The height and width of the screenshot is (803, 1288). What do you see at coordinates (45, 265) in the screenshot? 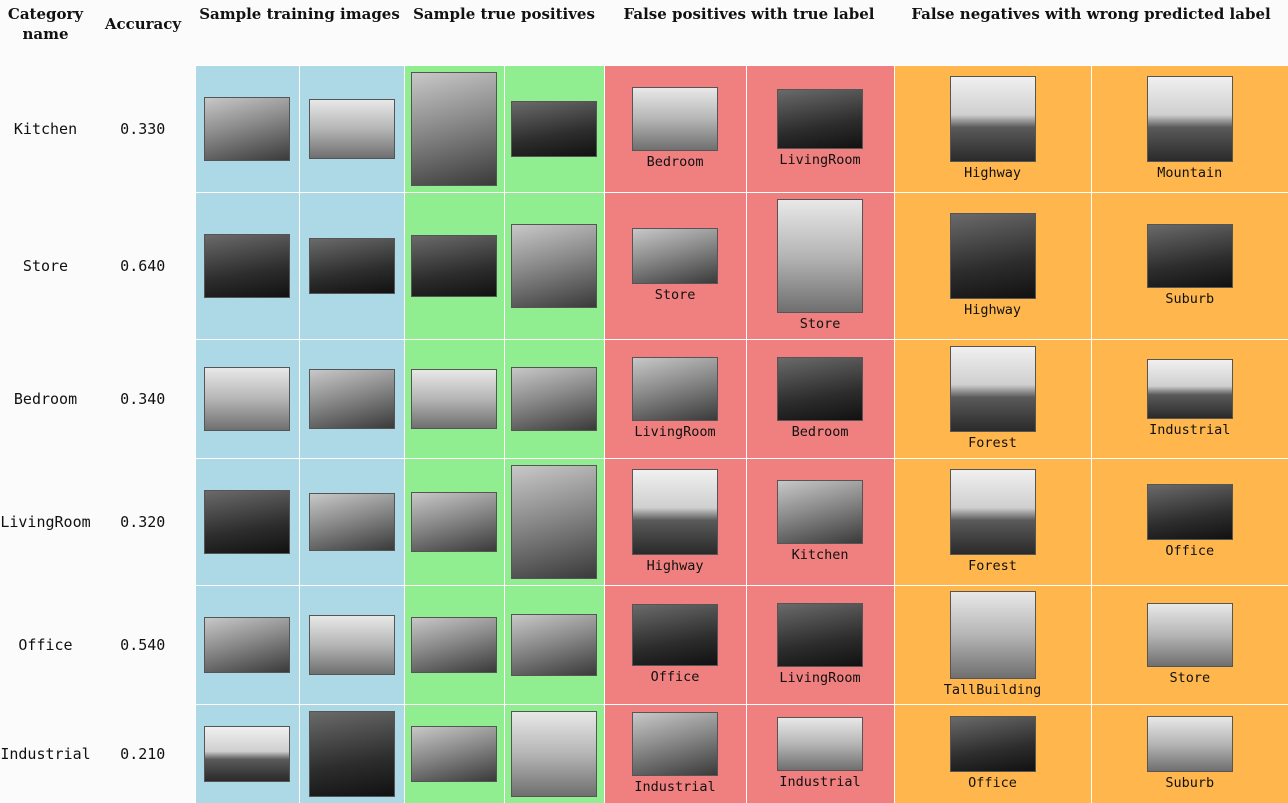
I see `category-name: Store` at bounding box center [45, 265].